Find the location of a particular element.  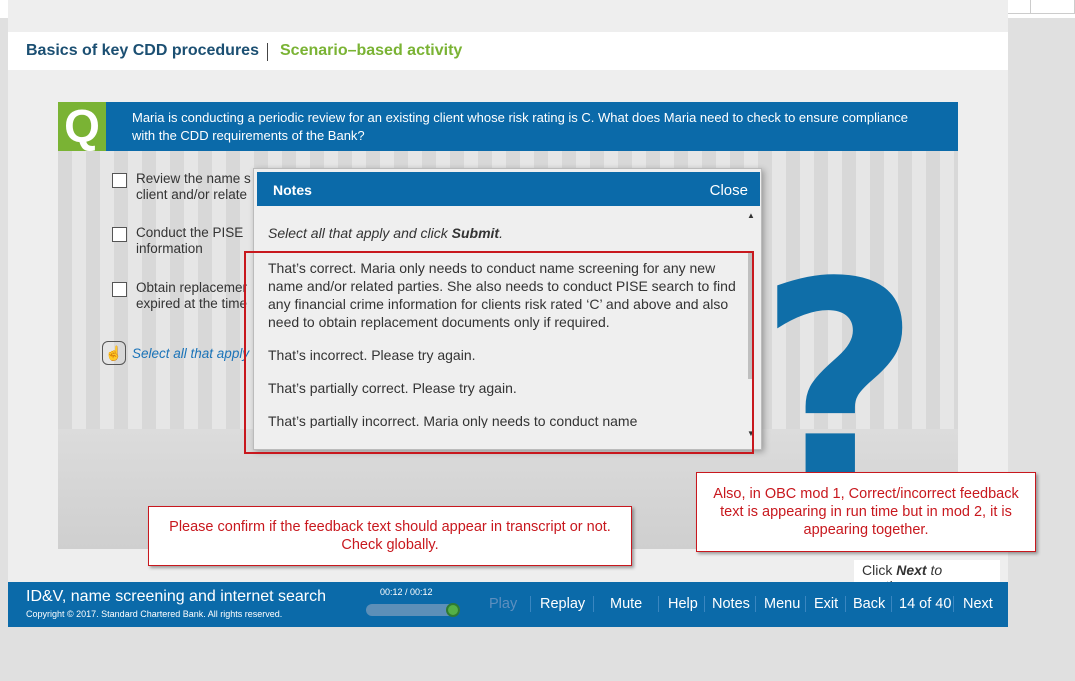

section-title: Scenario–based activity is located at coordinates (371, 50).